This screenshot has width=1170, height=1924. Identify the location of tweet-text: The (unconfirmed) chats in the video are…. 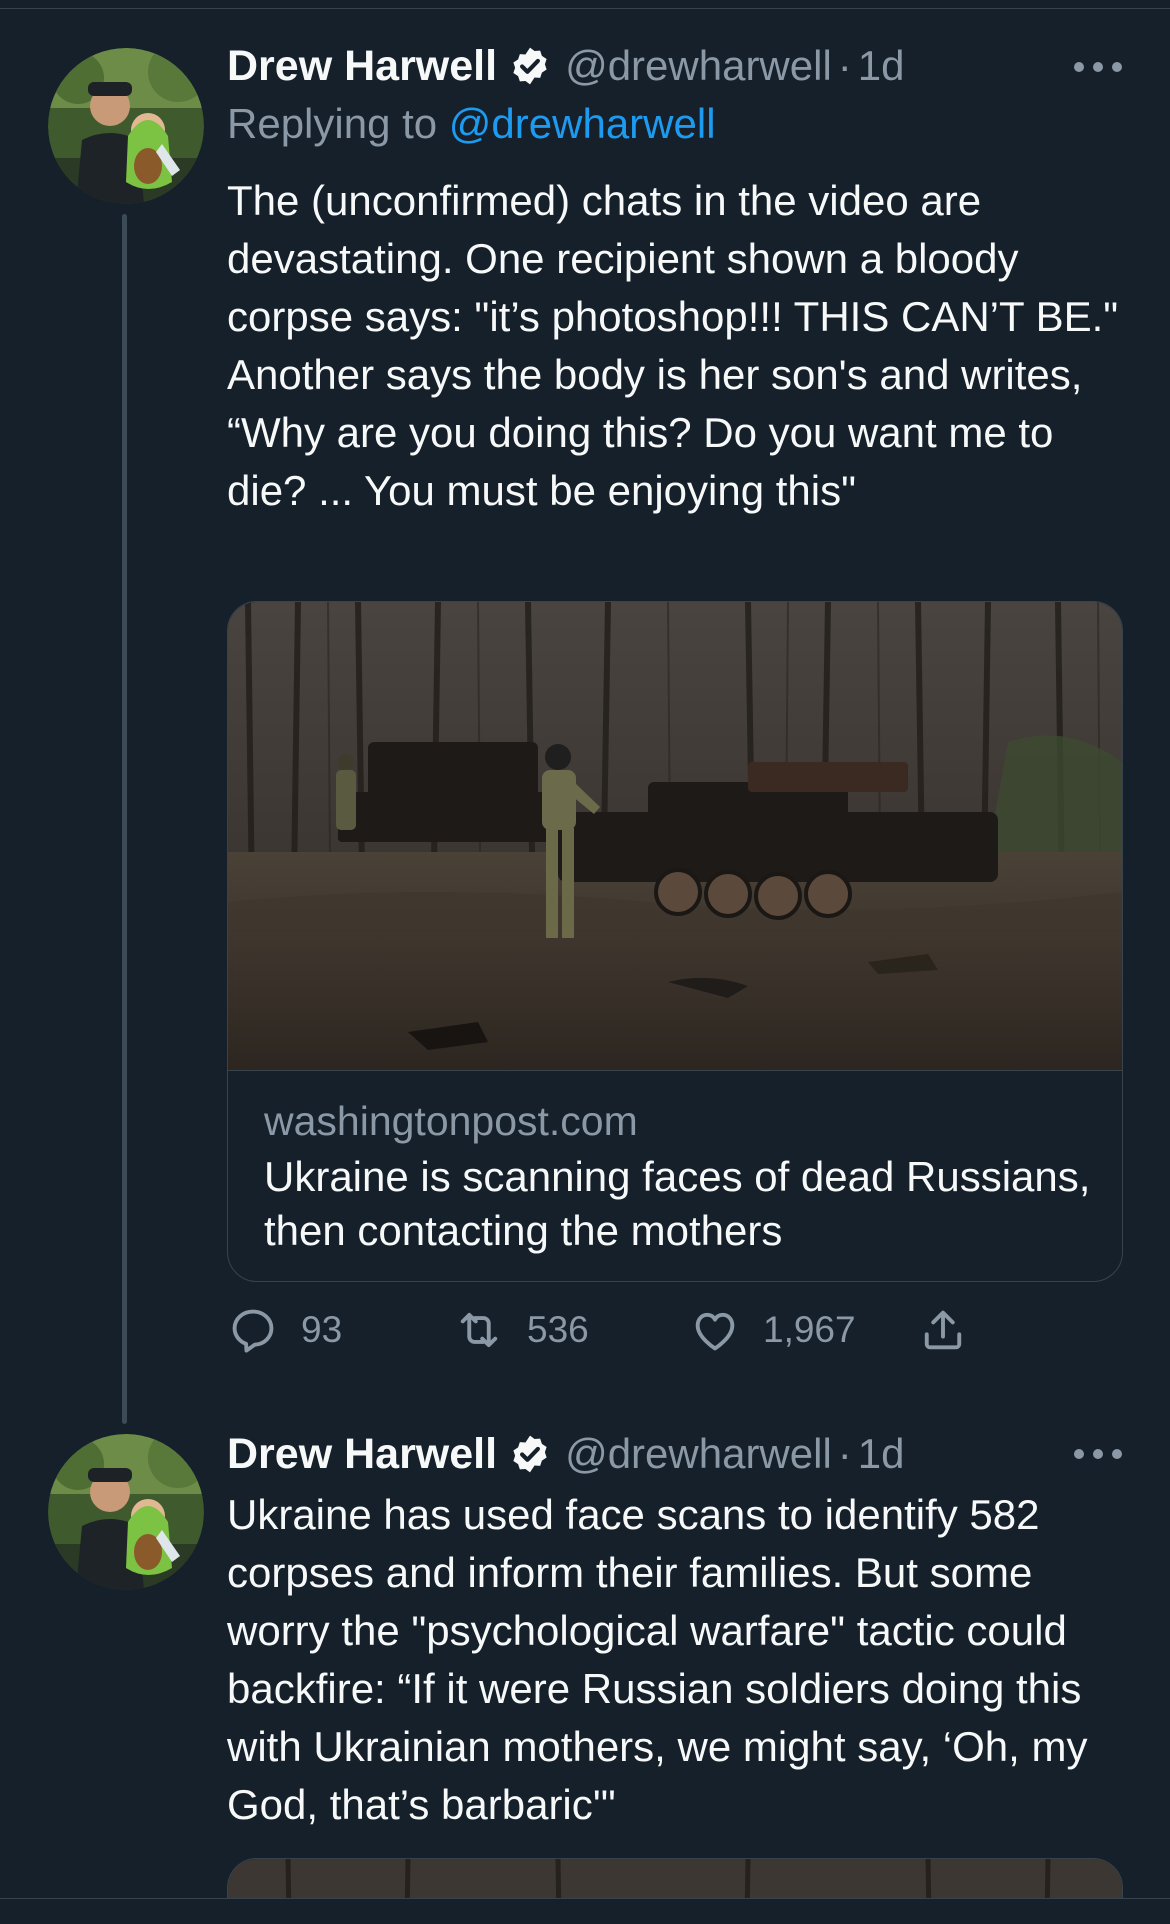
(677, 345).